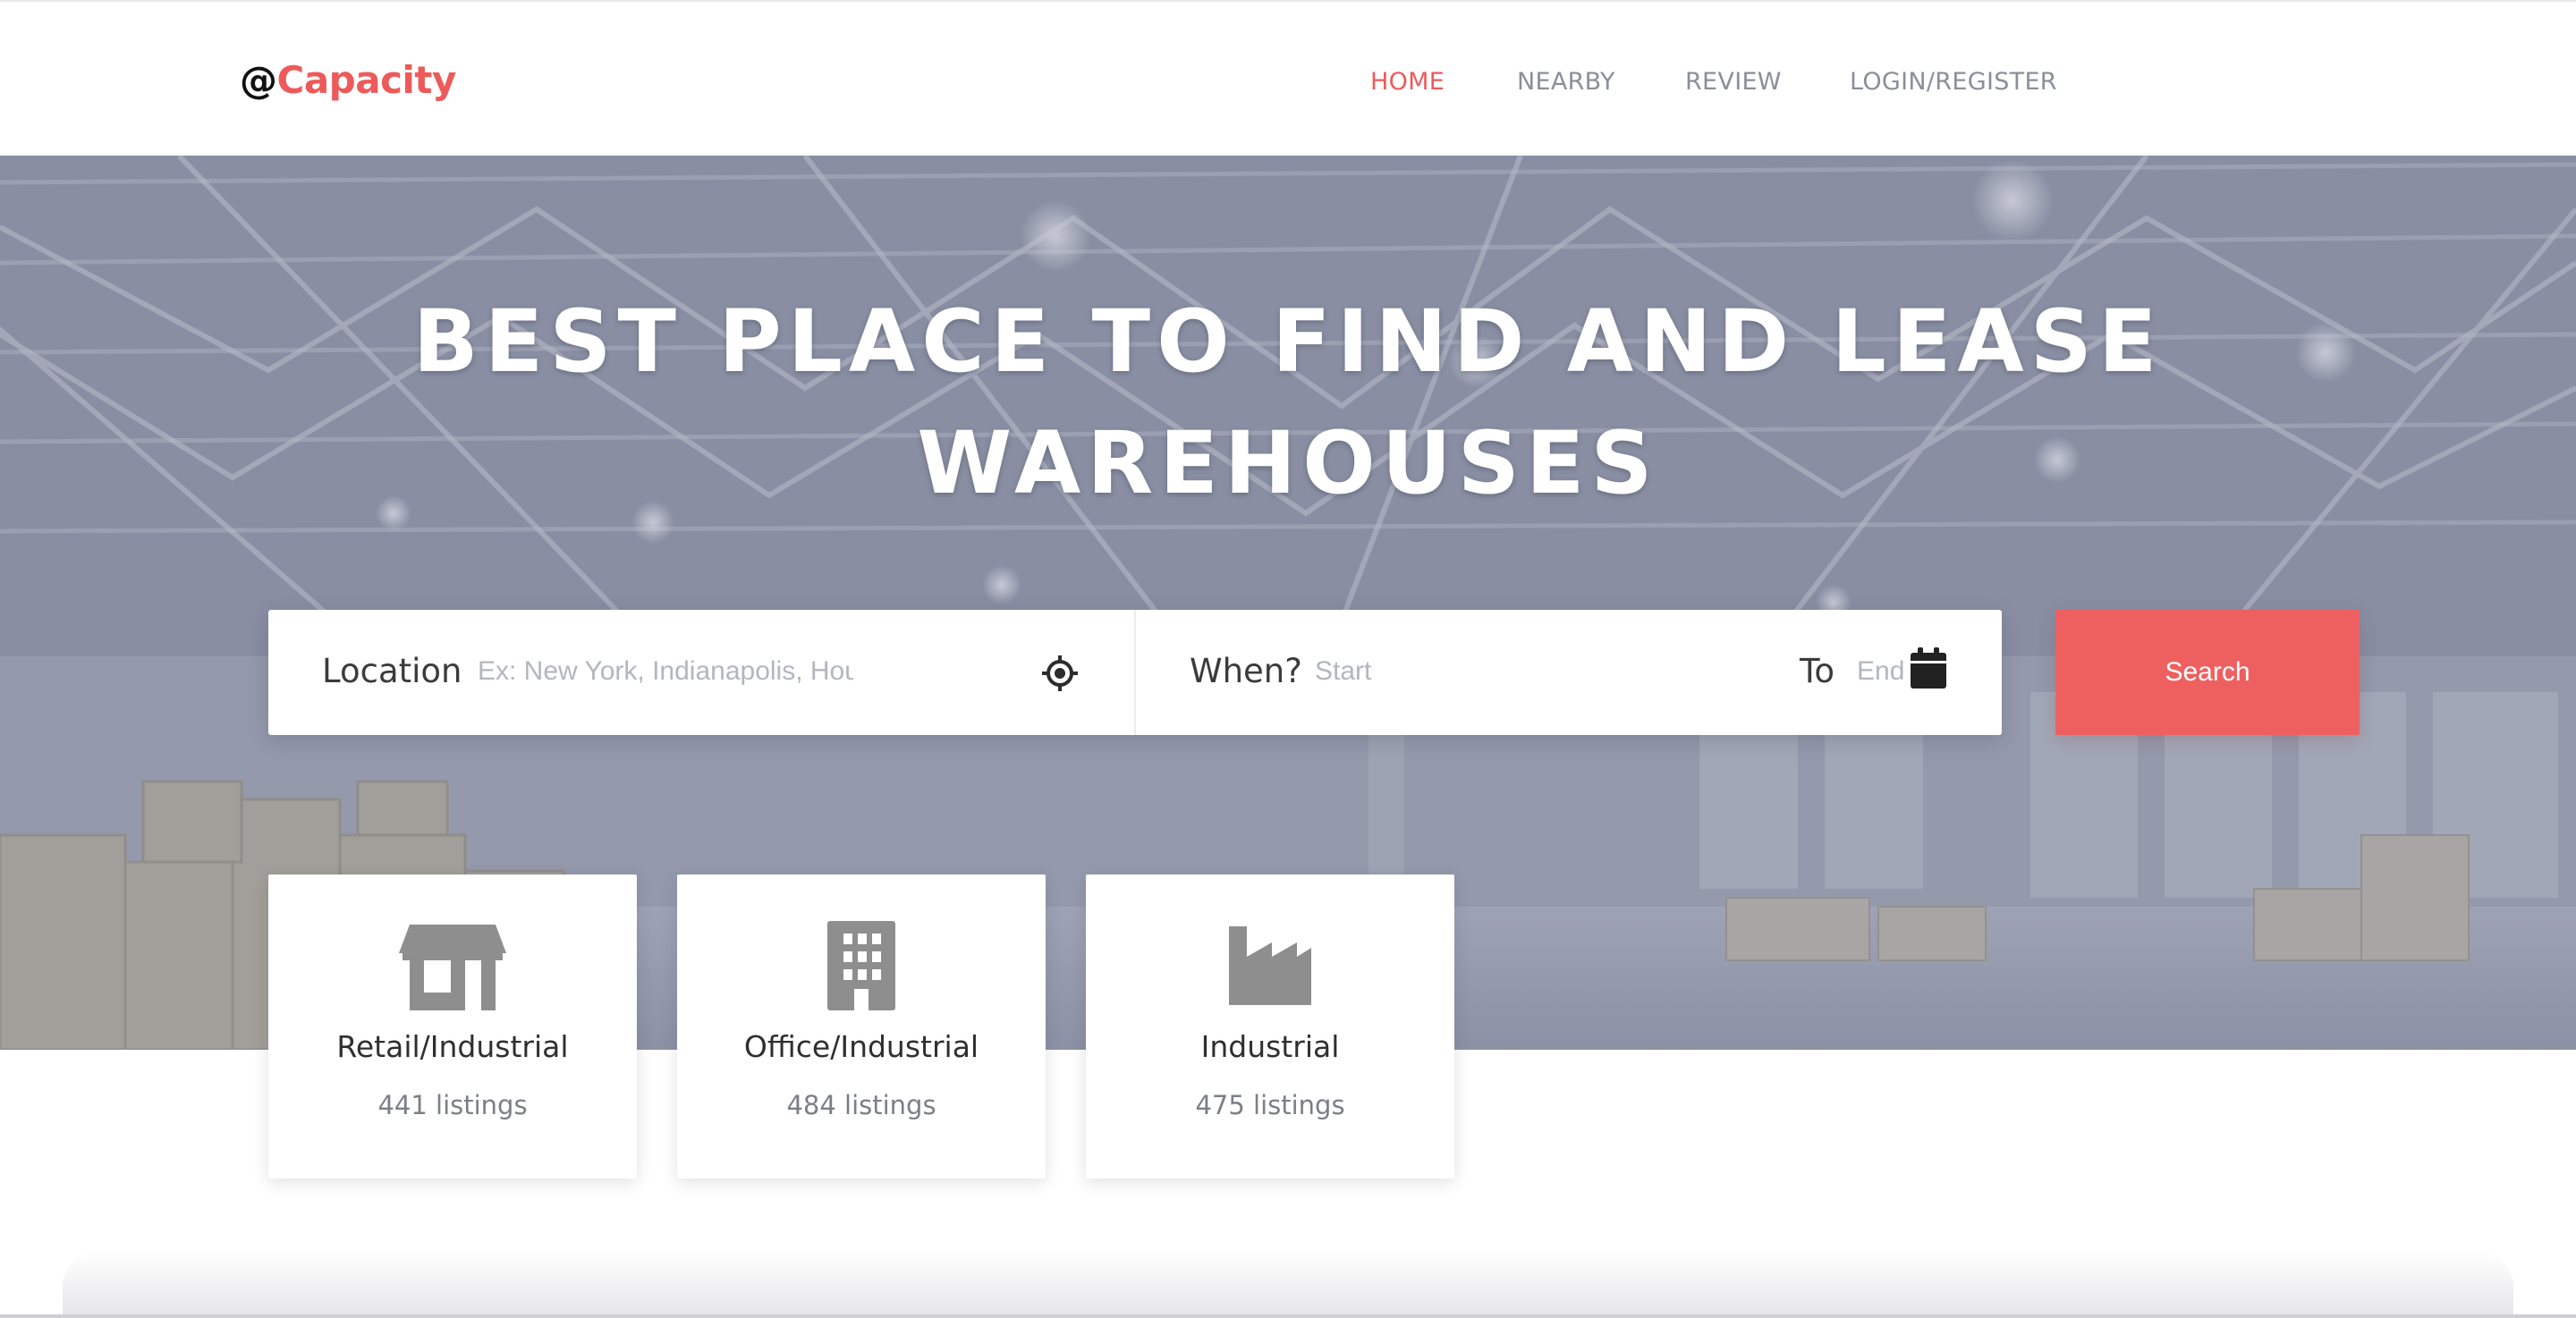 This screenshot has height=1318, width=2576. I want to click on nav-home: HOME, so click(1407, 82).